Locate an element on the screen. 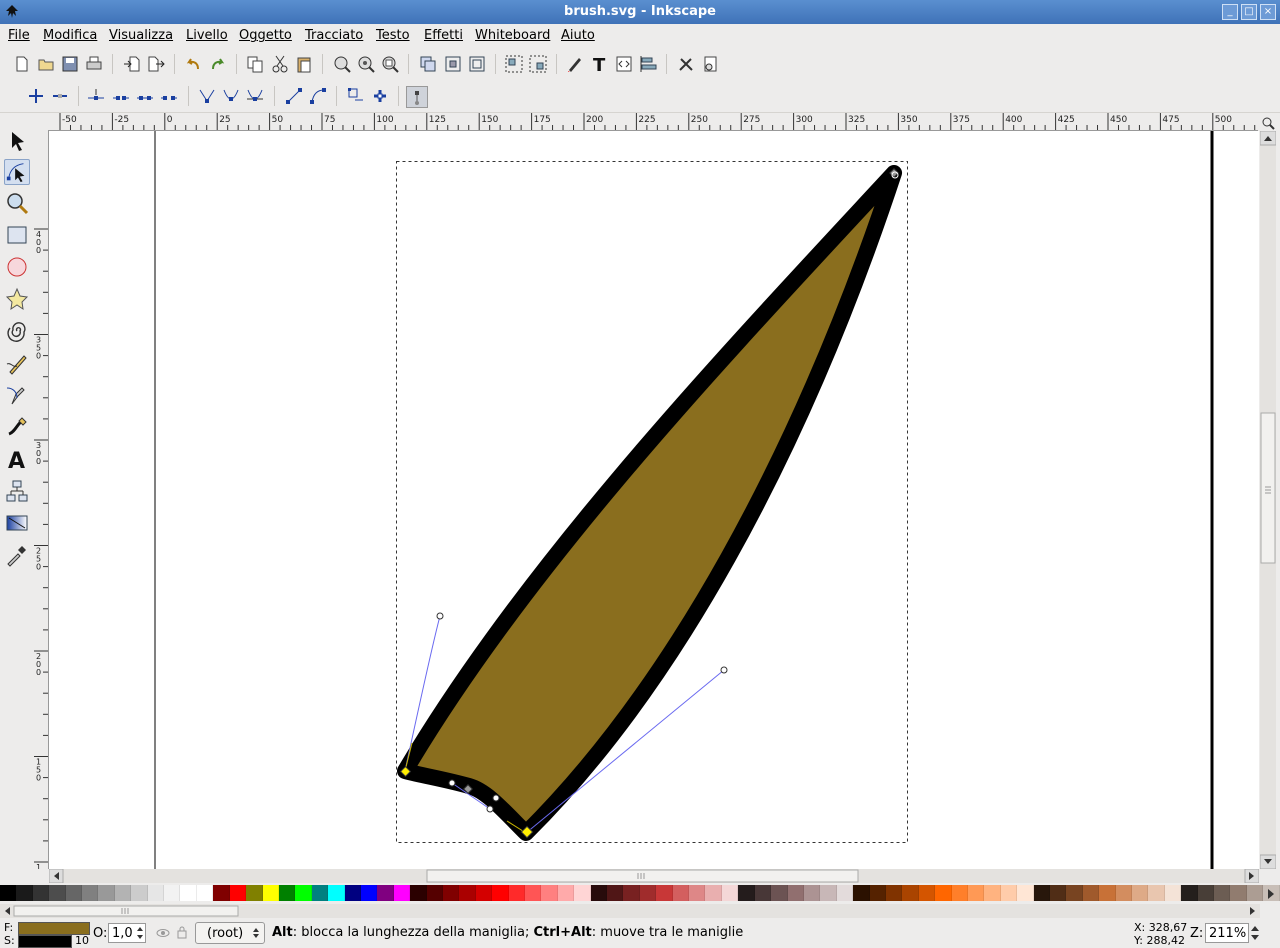  vertical-scrollbar is located at coordinates (1268, 500).